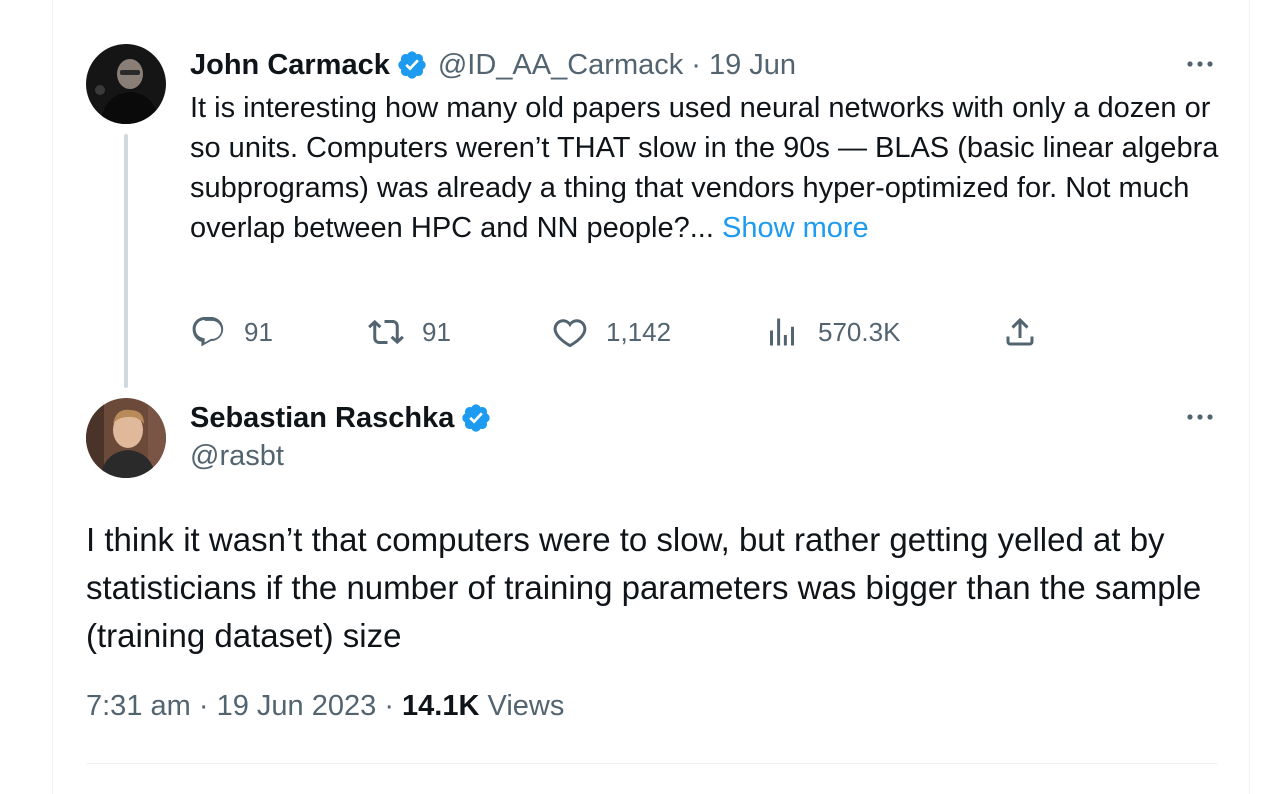 The image size is (1274, 794). I want to click on share-button, so click(1020, 332).